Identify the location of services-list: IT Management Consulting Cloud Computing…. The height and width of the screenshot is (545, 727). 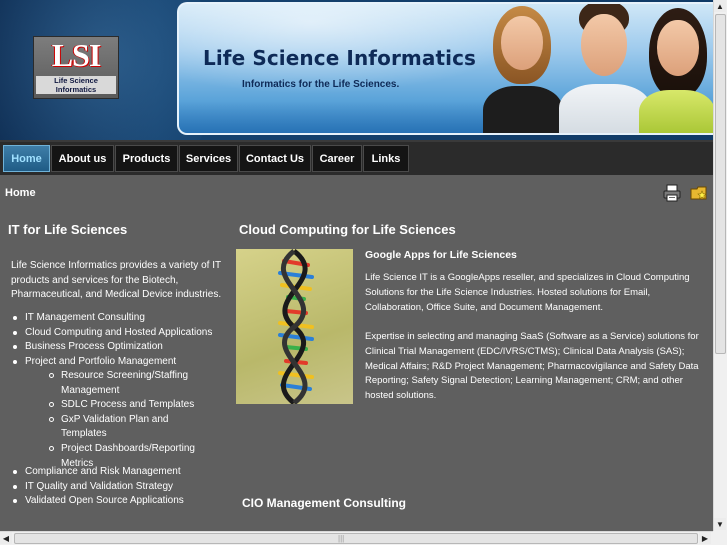
(111, 340).